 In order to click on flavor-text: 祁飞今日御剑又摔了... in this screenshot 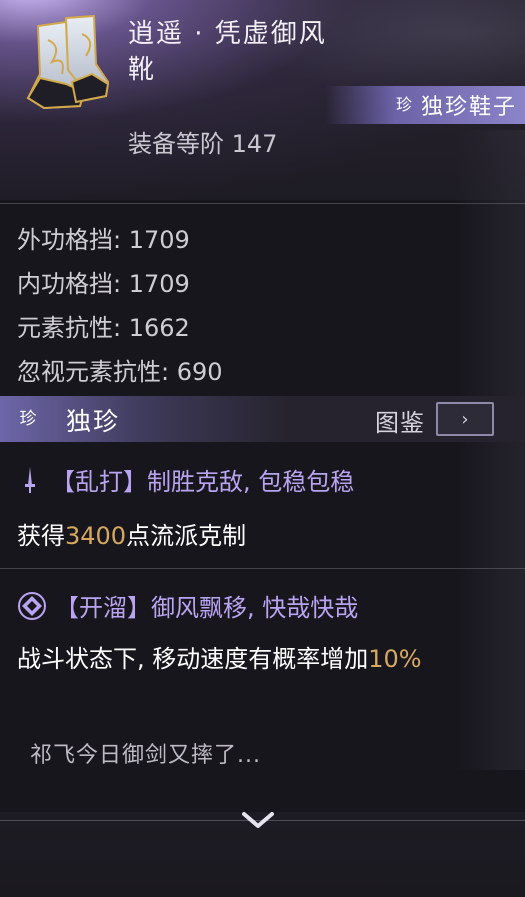, I will do `click(145, 755)`.